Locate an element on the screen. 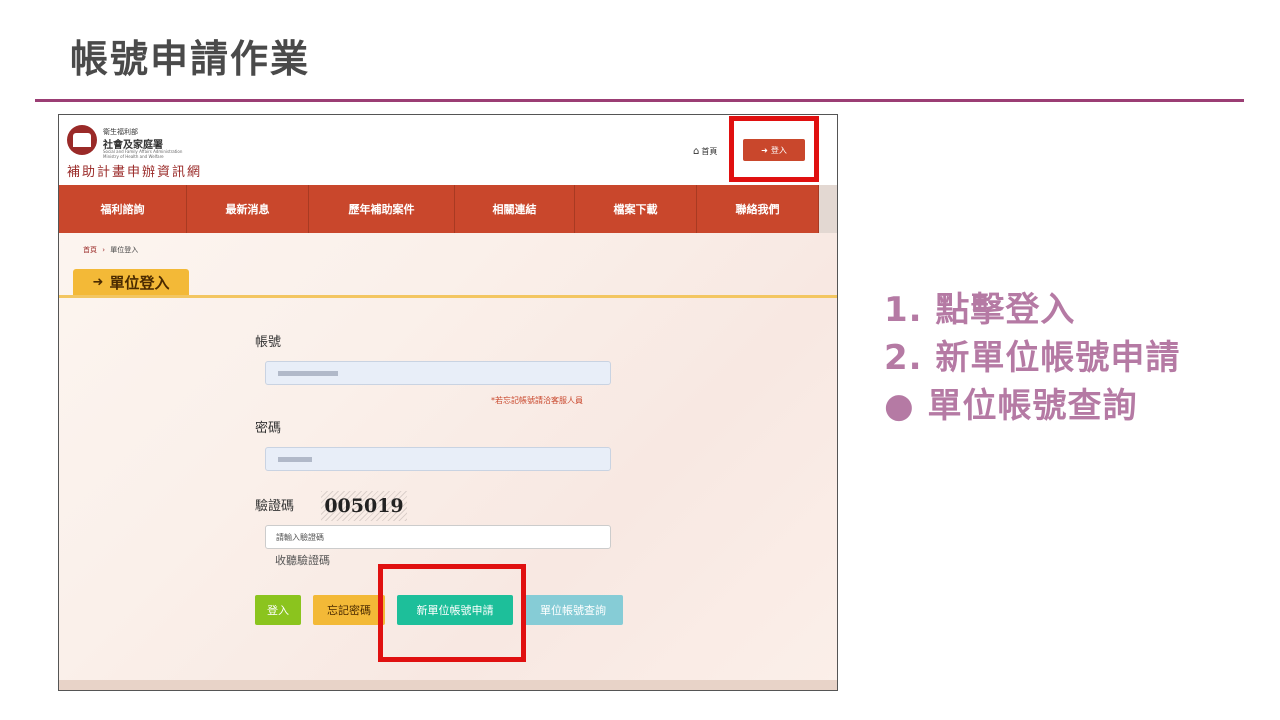  sign-in-icon: ➜ is located at coordinates (98, 282).